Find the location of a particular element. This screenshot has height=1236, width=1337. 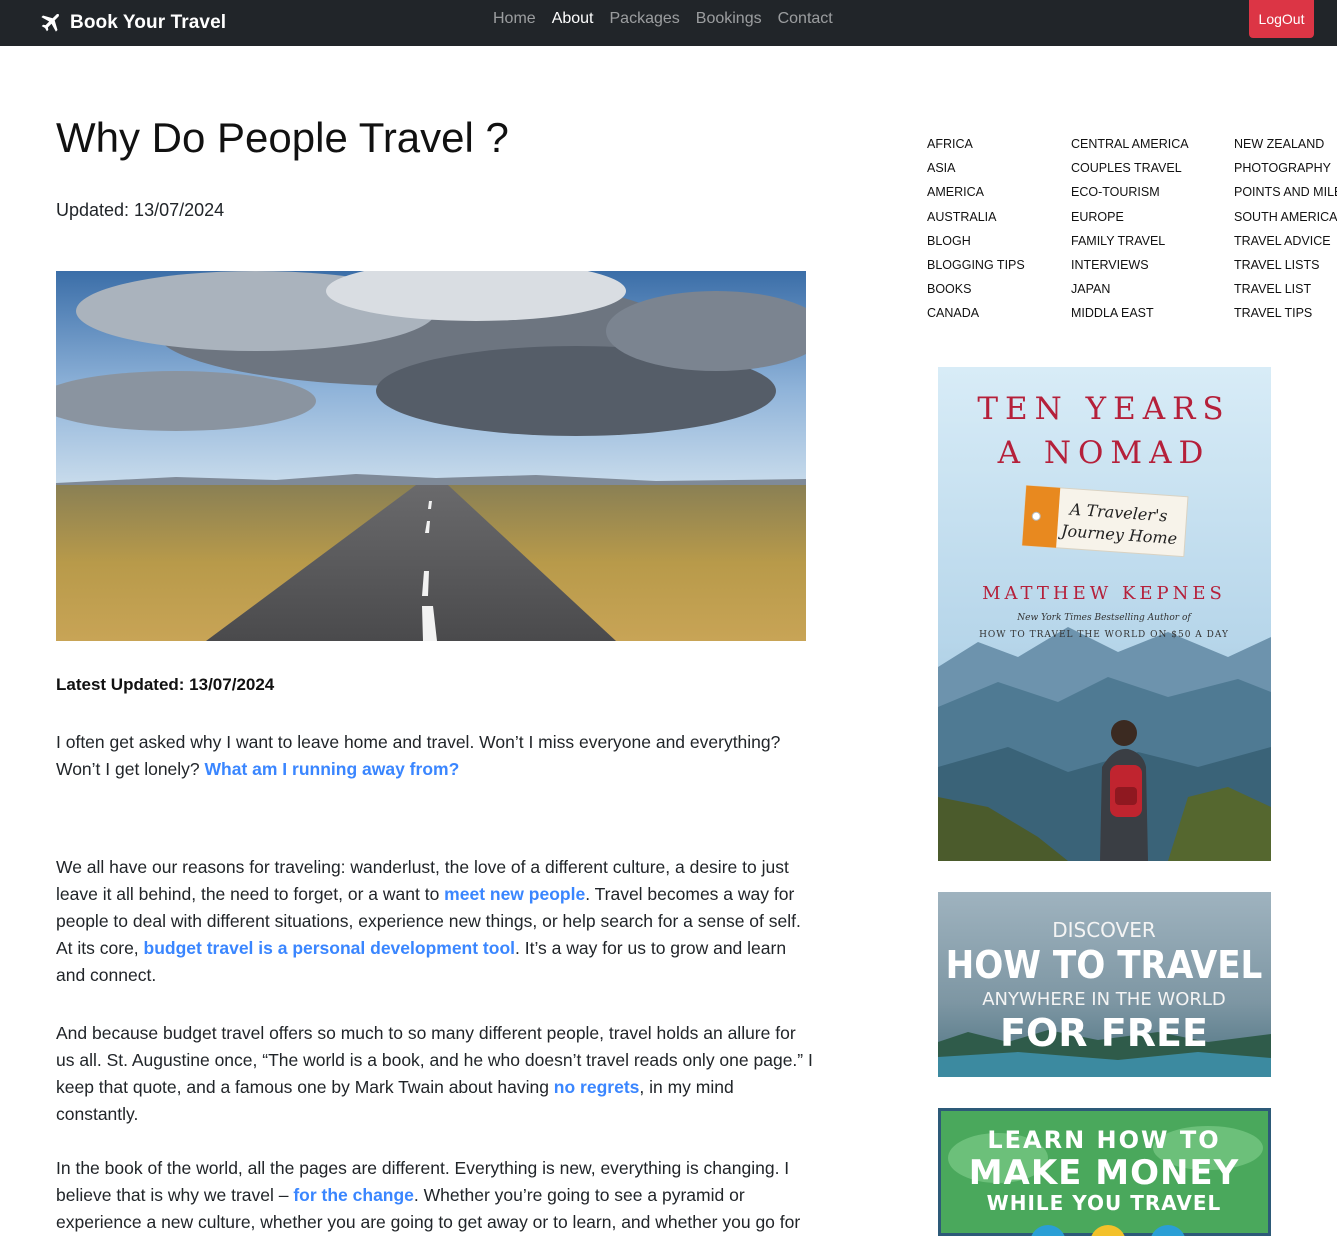

category-link: SOUTH AMERICA is located at coordinates (1285, 217).